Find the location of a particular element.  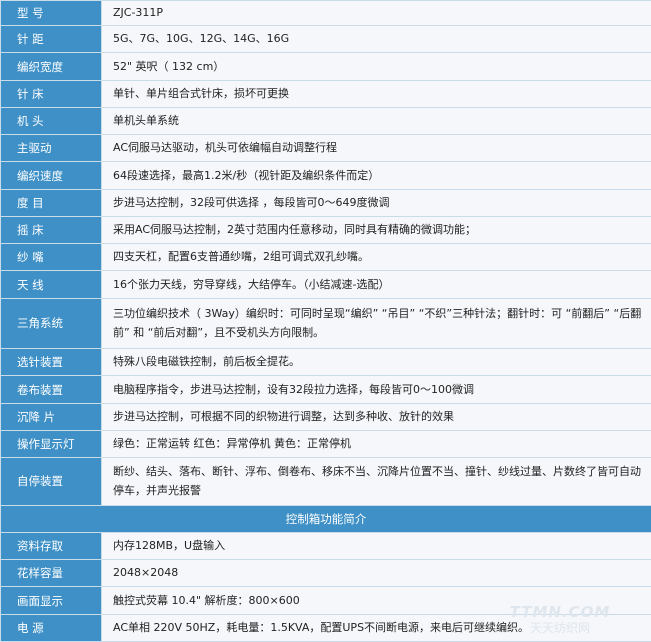

row-label-indicator-lights: 操作显示灯 is located at coordinates (51, 444).